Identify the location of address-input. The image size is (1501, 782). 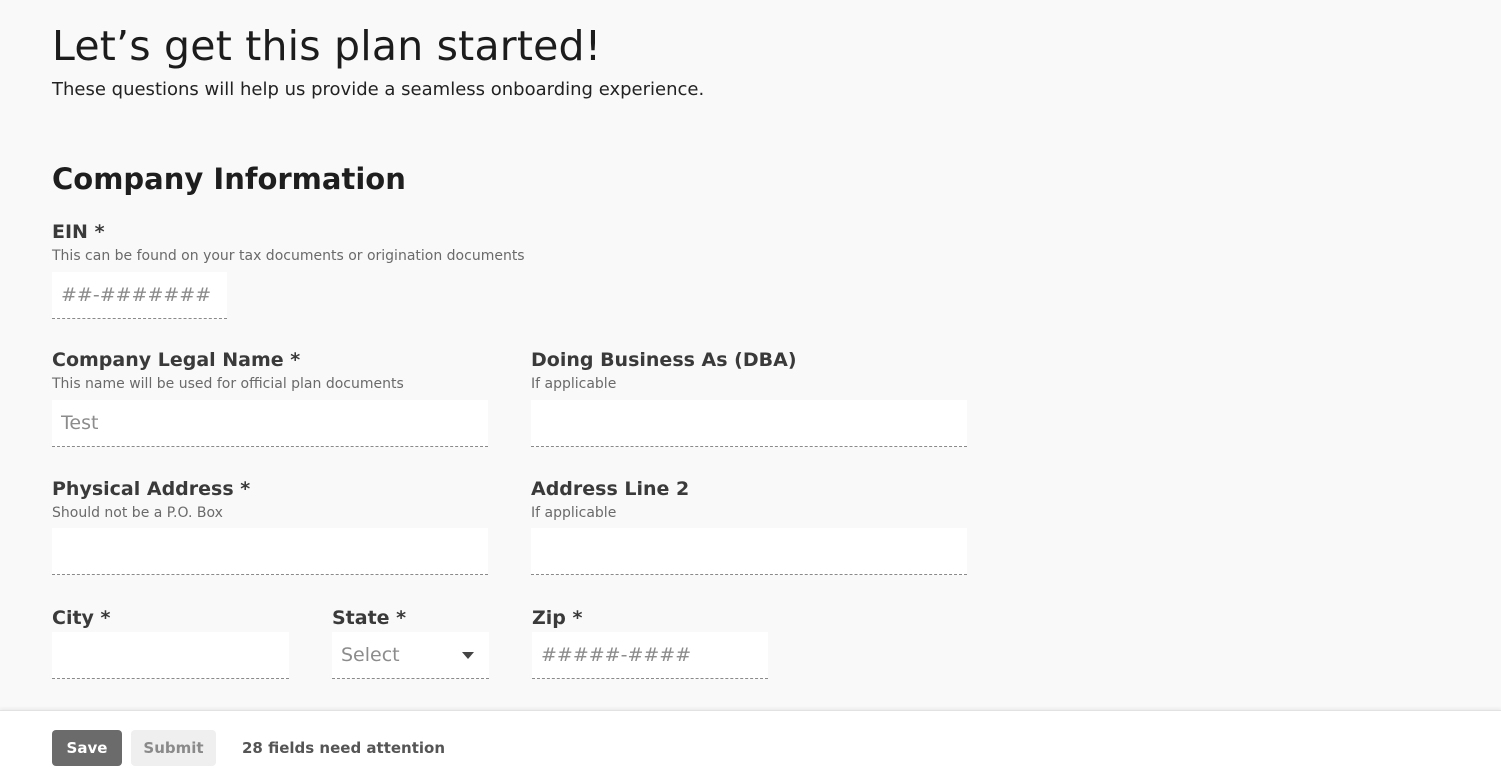
(270, 551).